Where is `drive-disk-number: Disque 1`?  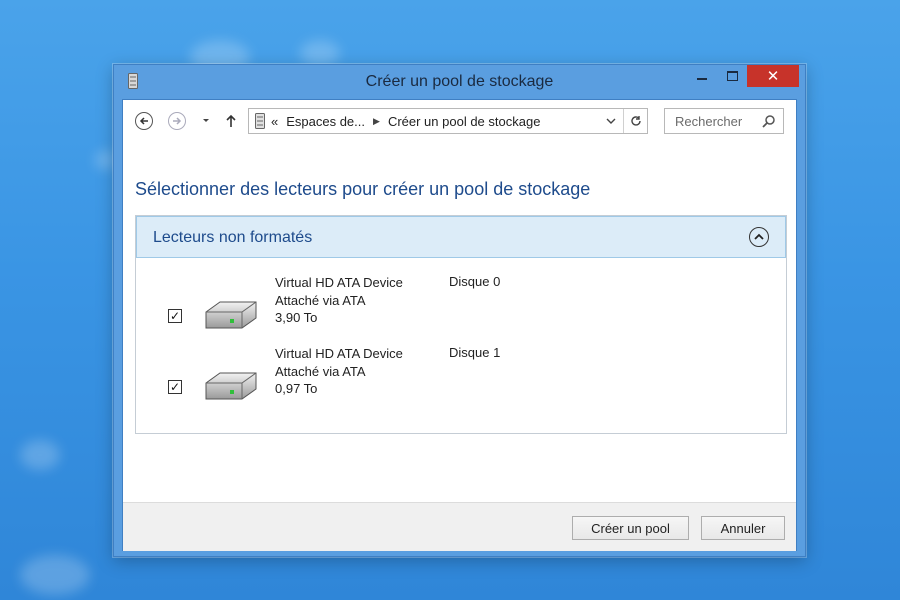
drive-disk-number: Disque 1 is located at coordinates (475, 352).